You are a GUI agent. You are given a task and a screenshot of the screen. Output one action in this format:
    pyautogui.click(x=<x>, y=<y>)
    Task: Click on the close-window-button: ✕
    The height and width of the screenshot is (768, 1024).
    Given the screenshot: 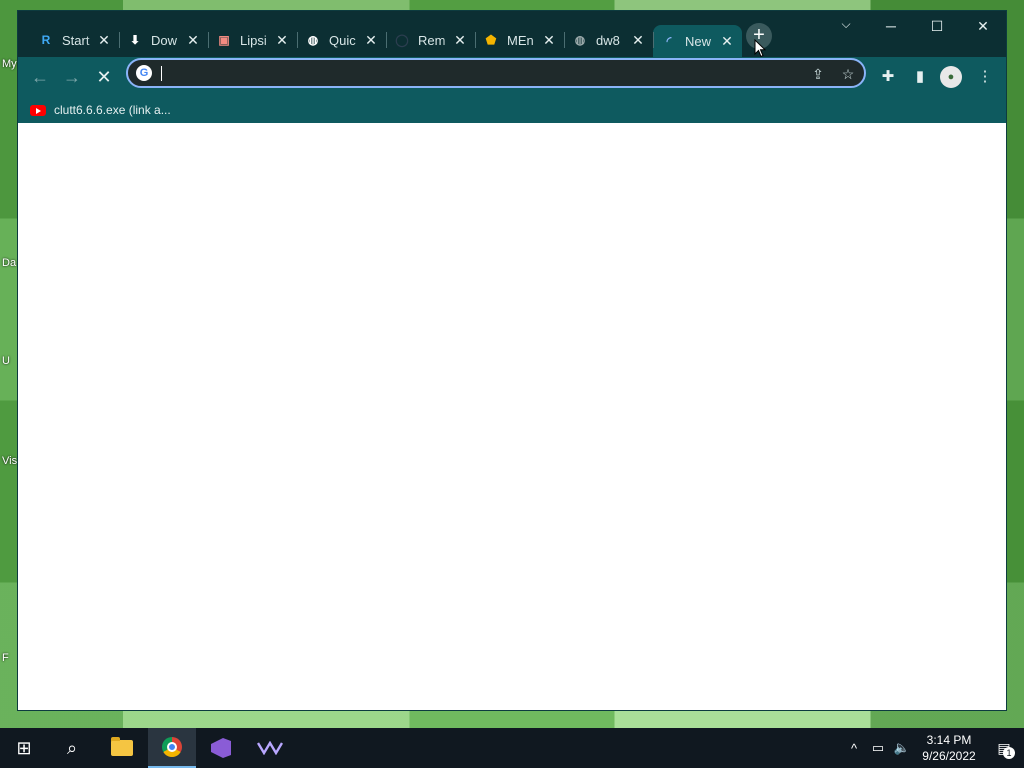 What is the action you would take?
    pyautogui.click(x=983, y=26)
    